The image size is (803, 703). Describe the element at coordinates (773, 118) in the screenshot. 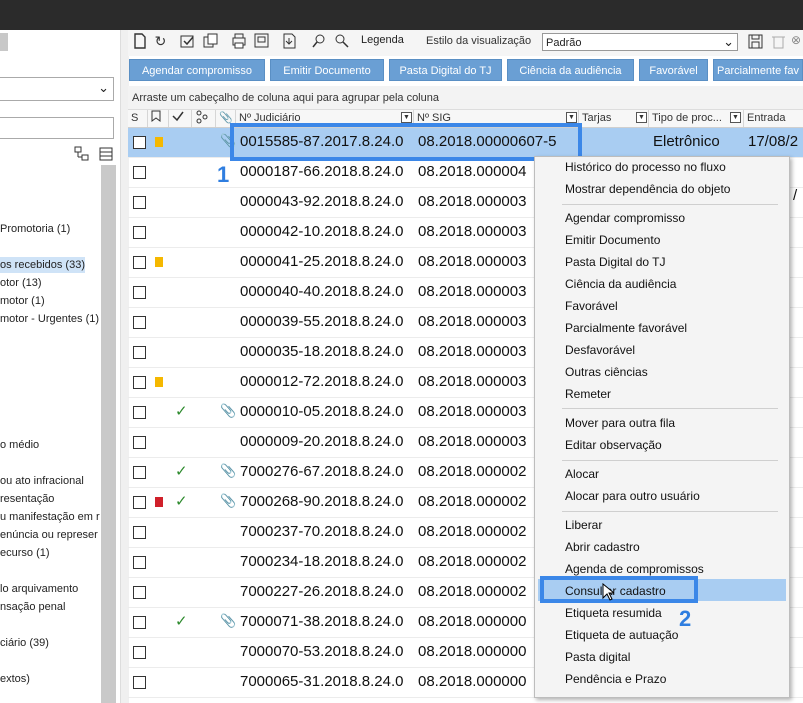

I see `column-header-entrada: Entrada` at that location.